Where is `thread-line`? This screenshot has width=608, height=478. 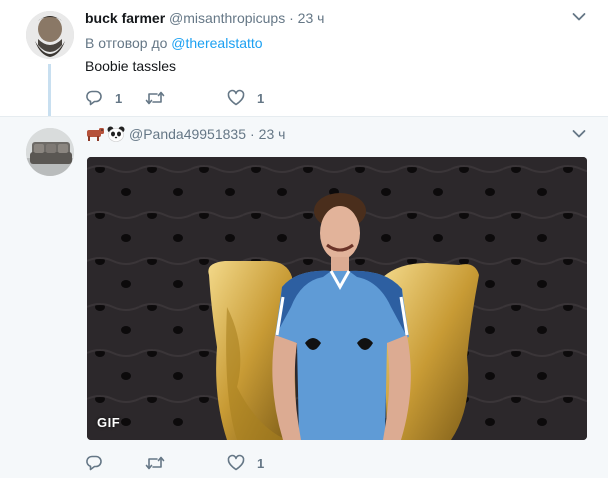 thread-line is located at coordinates (49, 92).